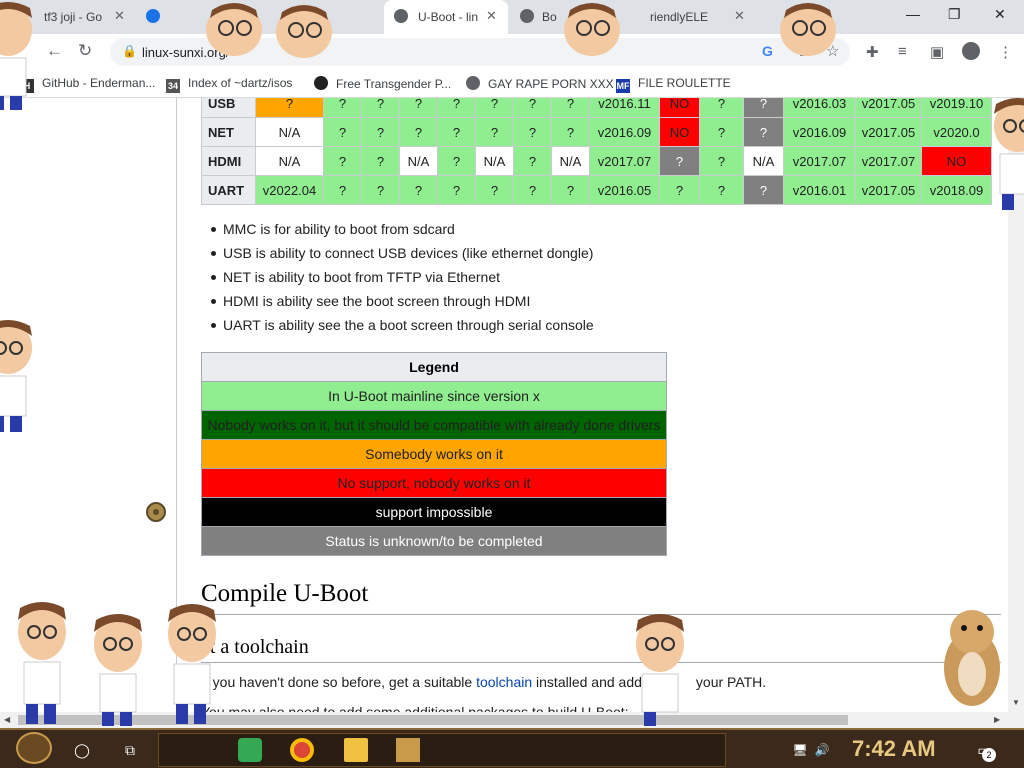 The height and width of the screenshot is (768, 1024). Describe the element at coordinates (1000, 14) in the screenshot. I see `close-window-button: ✕` at that location.